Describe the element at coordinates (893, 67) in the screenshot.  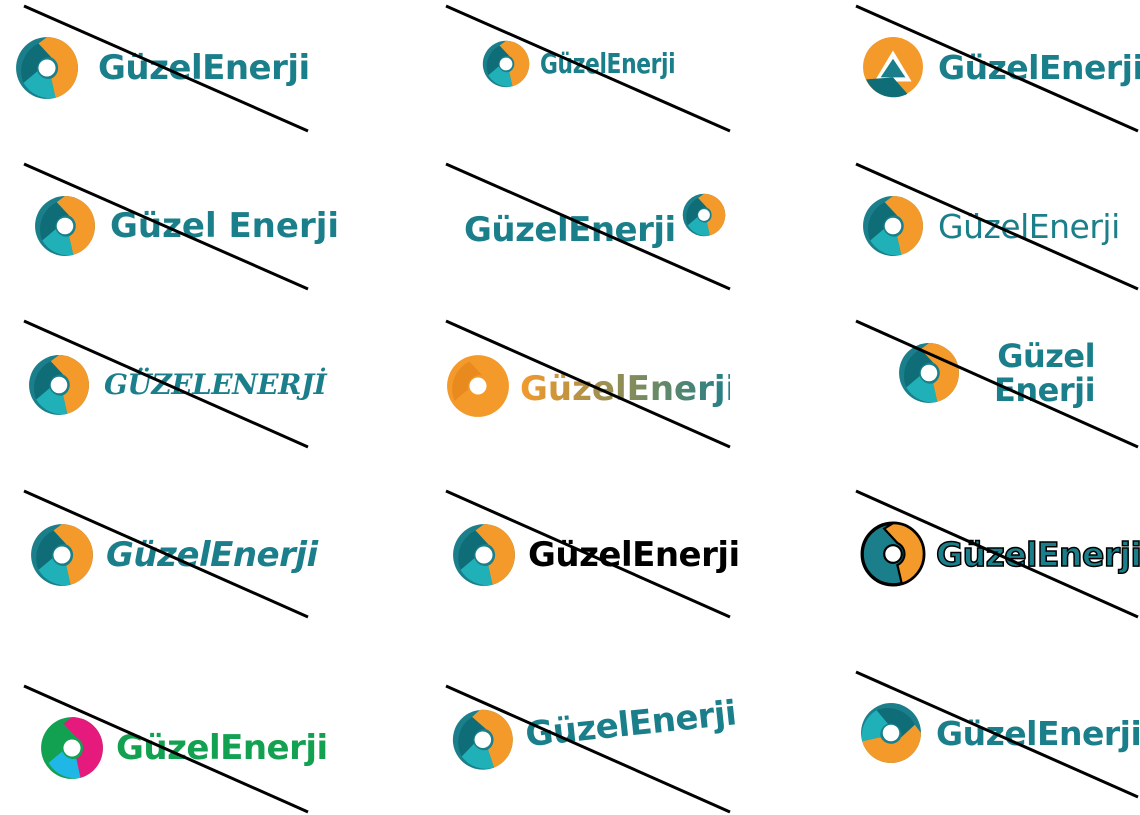
I see `triangle-mark-icon` at that location.